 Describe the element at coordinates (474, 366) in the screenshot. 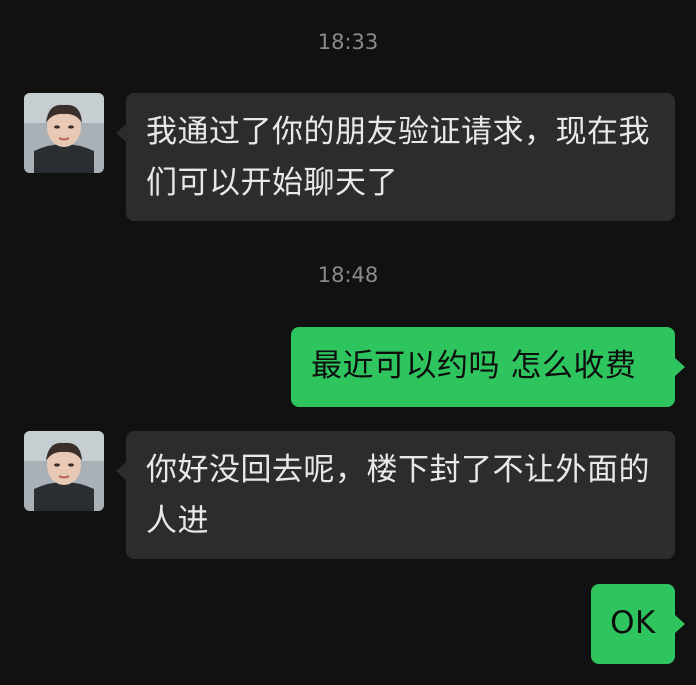

I see `message-text: 最近可以约吗 怎么收费` at that location.